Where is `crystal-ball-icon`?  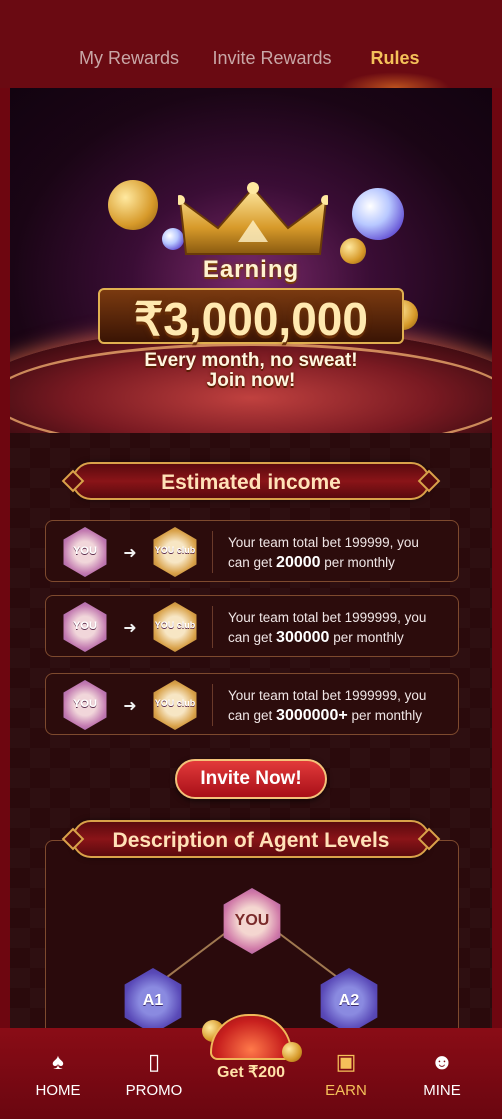 crystal-ball-icon is located at coordinates (378, 214).